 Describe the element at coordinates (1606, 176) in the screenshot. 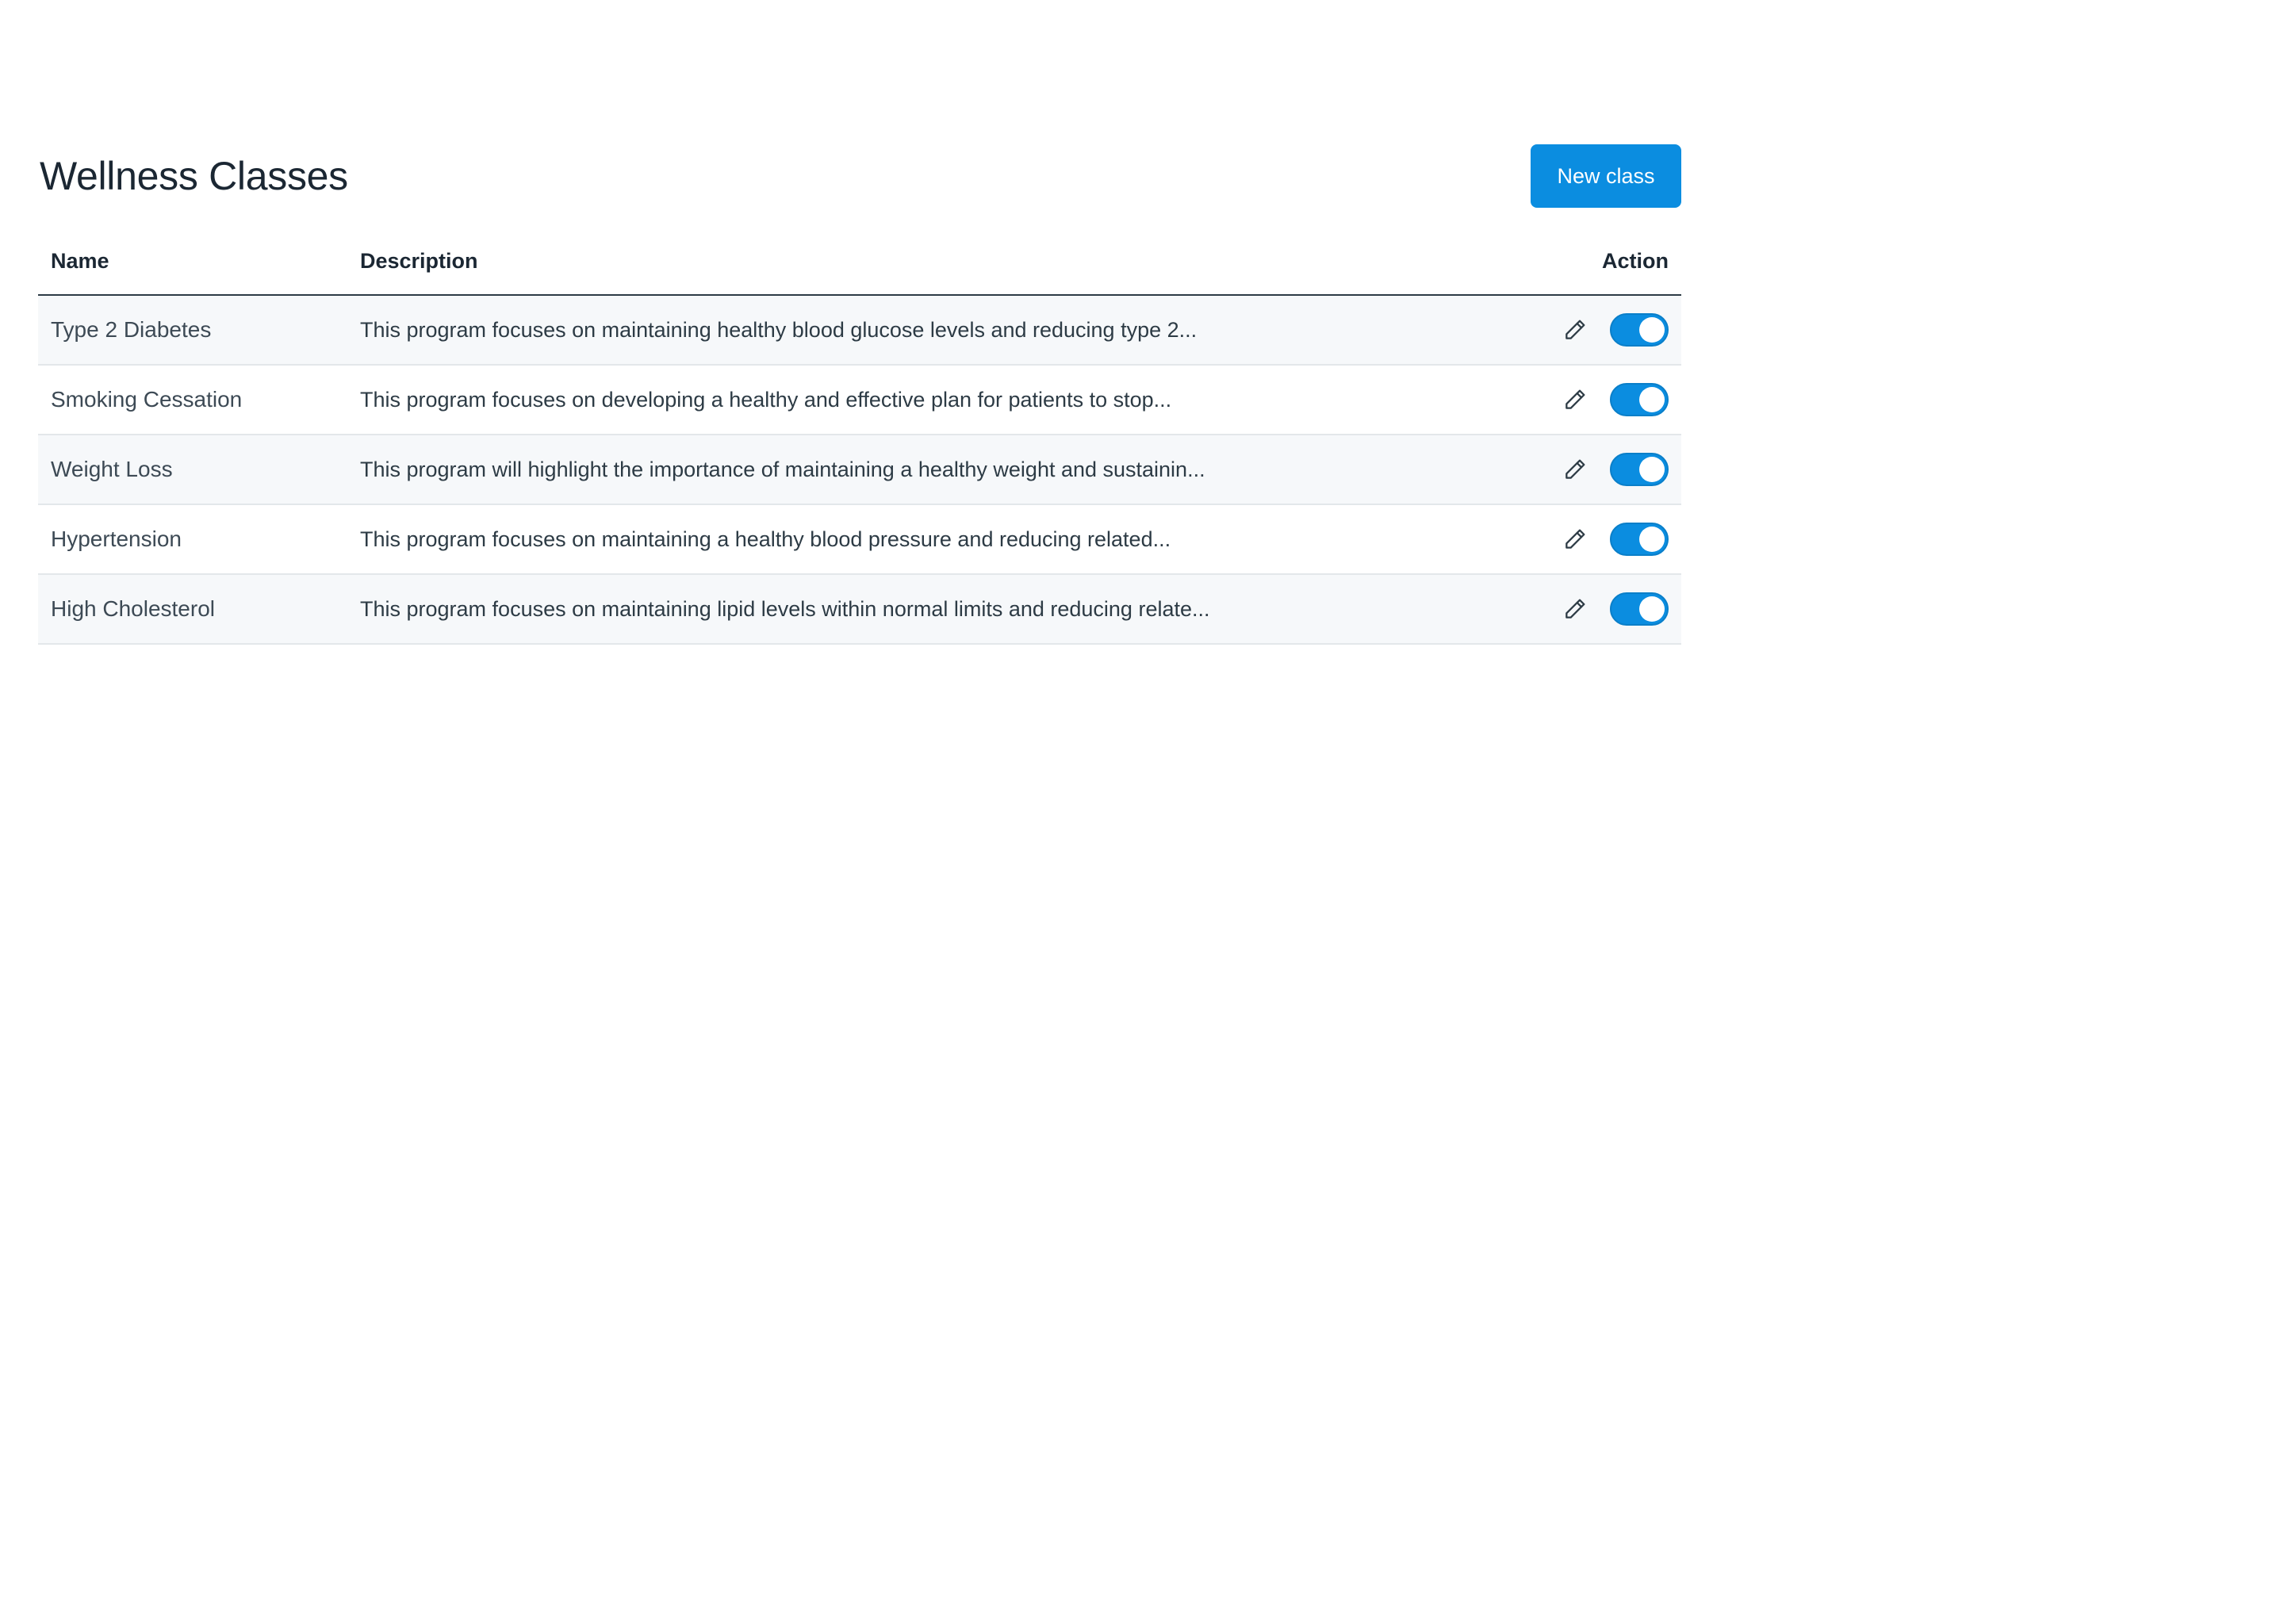

I see `new-class-button: New class` at that location.